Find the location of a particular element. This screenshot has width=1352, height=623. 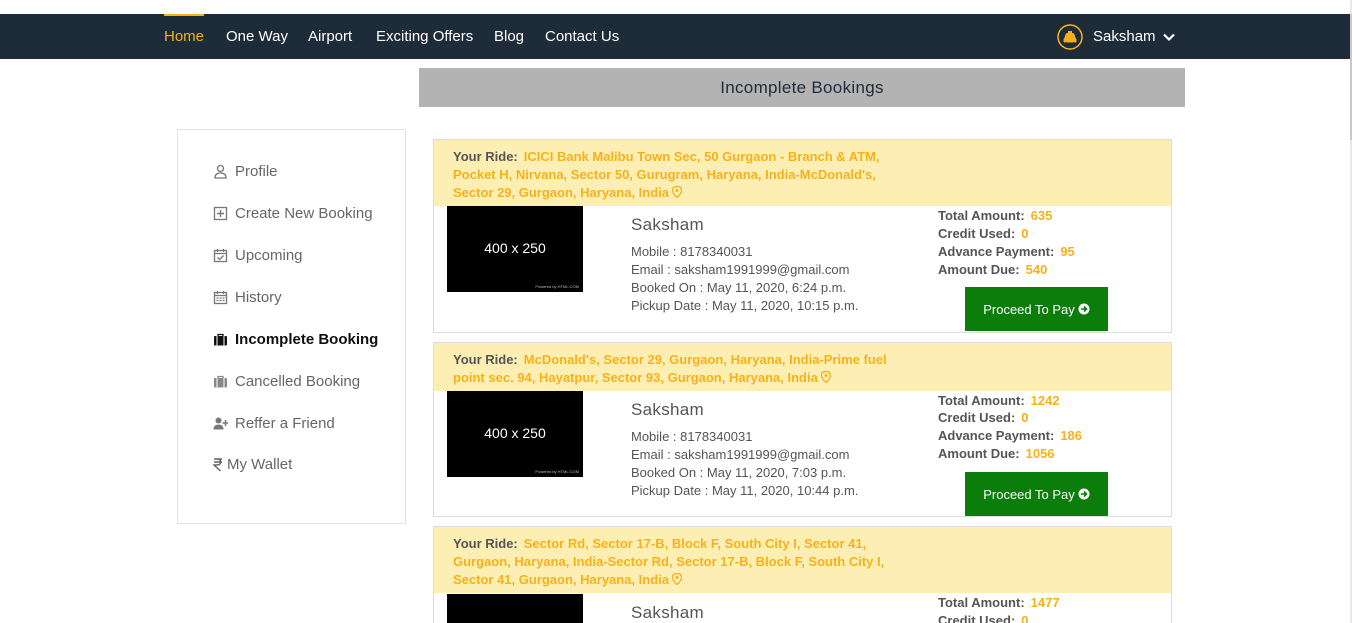

booked-on-value: May 11, 2020, 7:03 p.m. is located at coordinates (776, 472).